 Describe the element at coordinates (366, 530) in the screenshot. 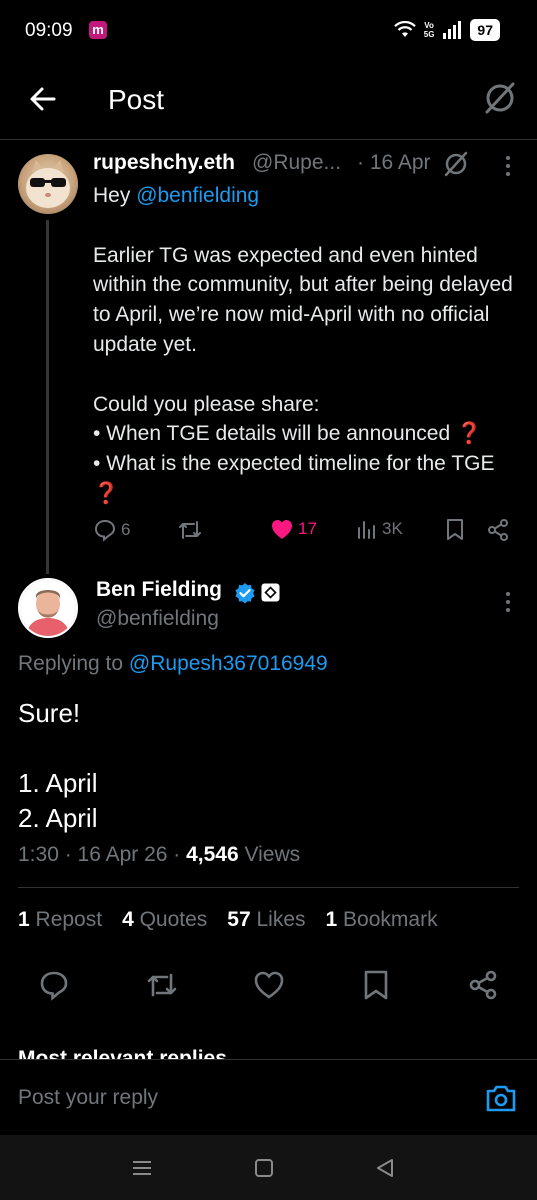

I see `analytics-icon` at that location.